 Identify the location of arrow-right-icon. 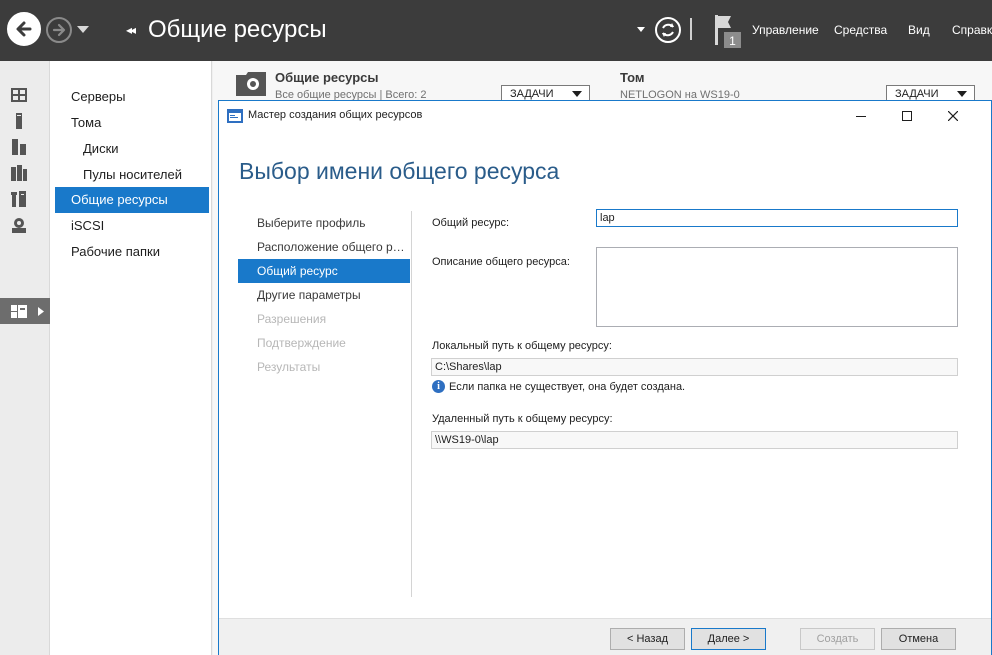
(59, 30).